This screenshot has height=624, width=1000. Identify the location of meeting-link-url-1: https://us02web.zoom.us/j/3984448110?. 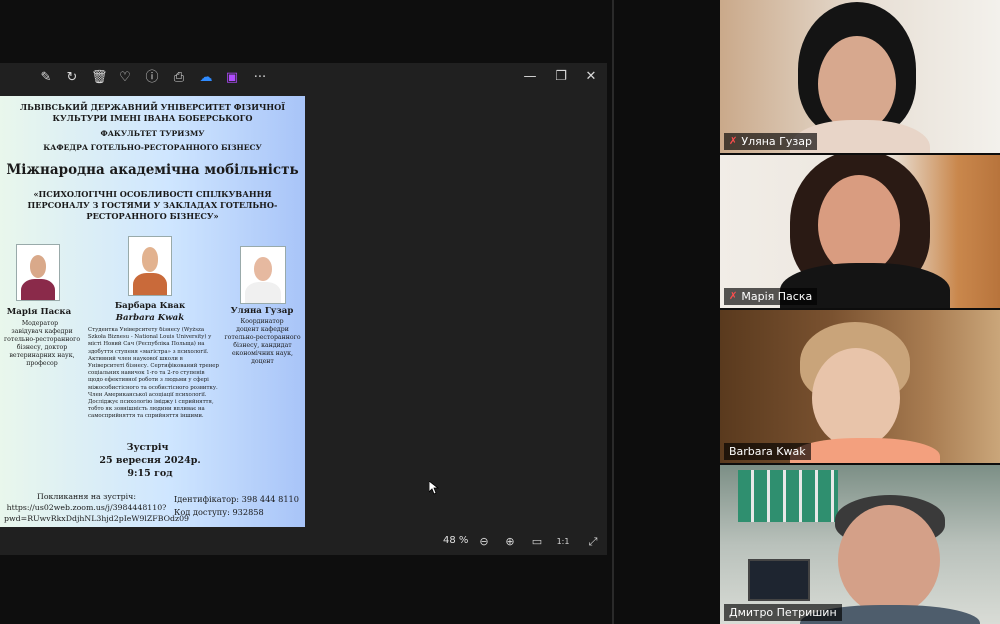
(86, 507).